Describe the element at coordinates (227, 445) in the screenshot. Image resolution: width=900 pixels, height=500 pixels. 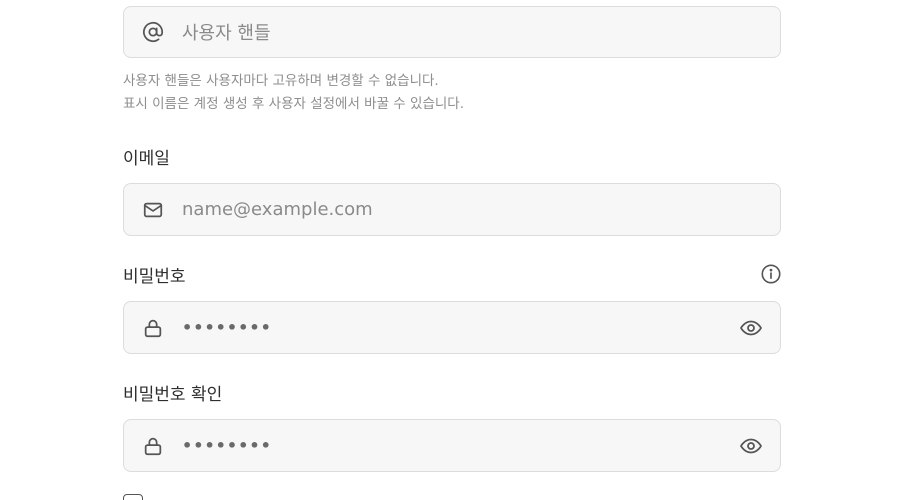
I see `password-confirm-value: ••••••••` at that location.